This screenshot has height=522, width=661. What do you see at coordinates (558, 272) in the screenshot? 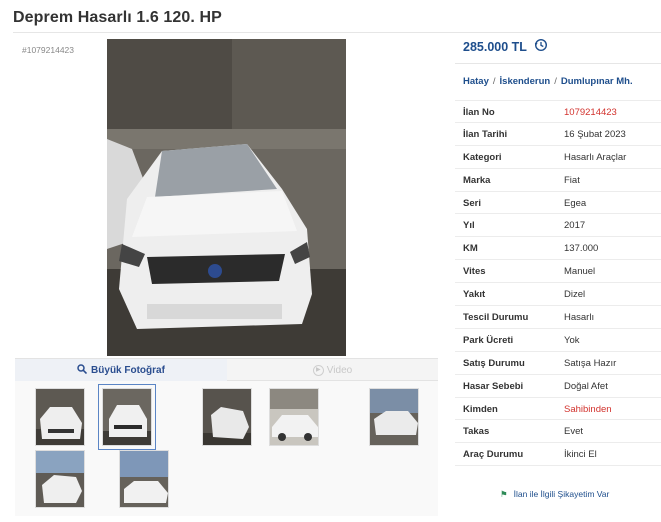
I see `attribute-row: Vites Manuel` at bounding box center [558, 272].